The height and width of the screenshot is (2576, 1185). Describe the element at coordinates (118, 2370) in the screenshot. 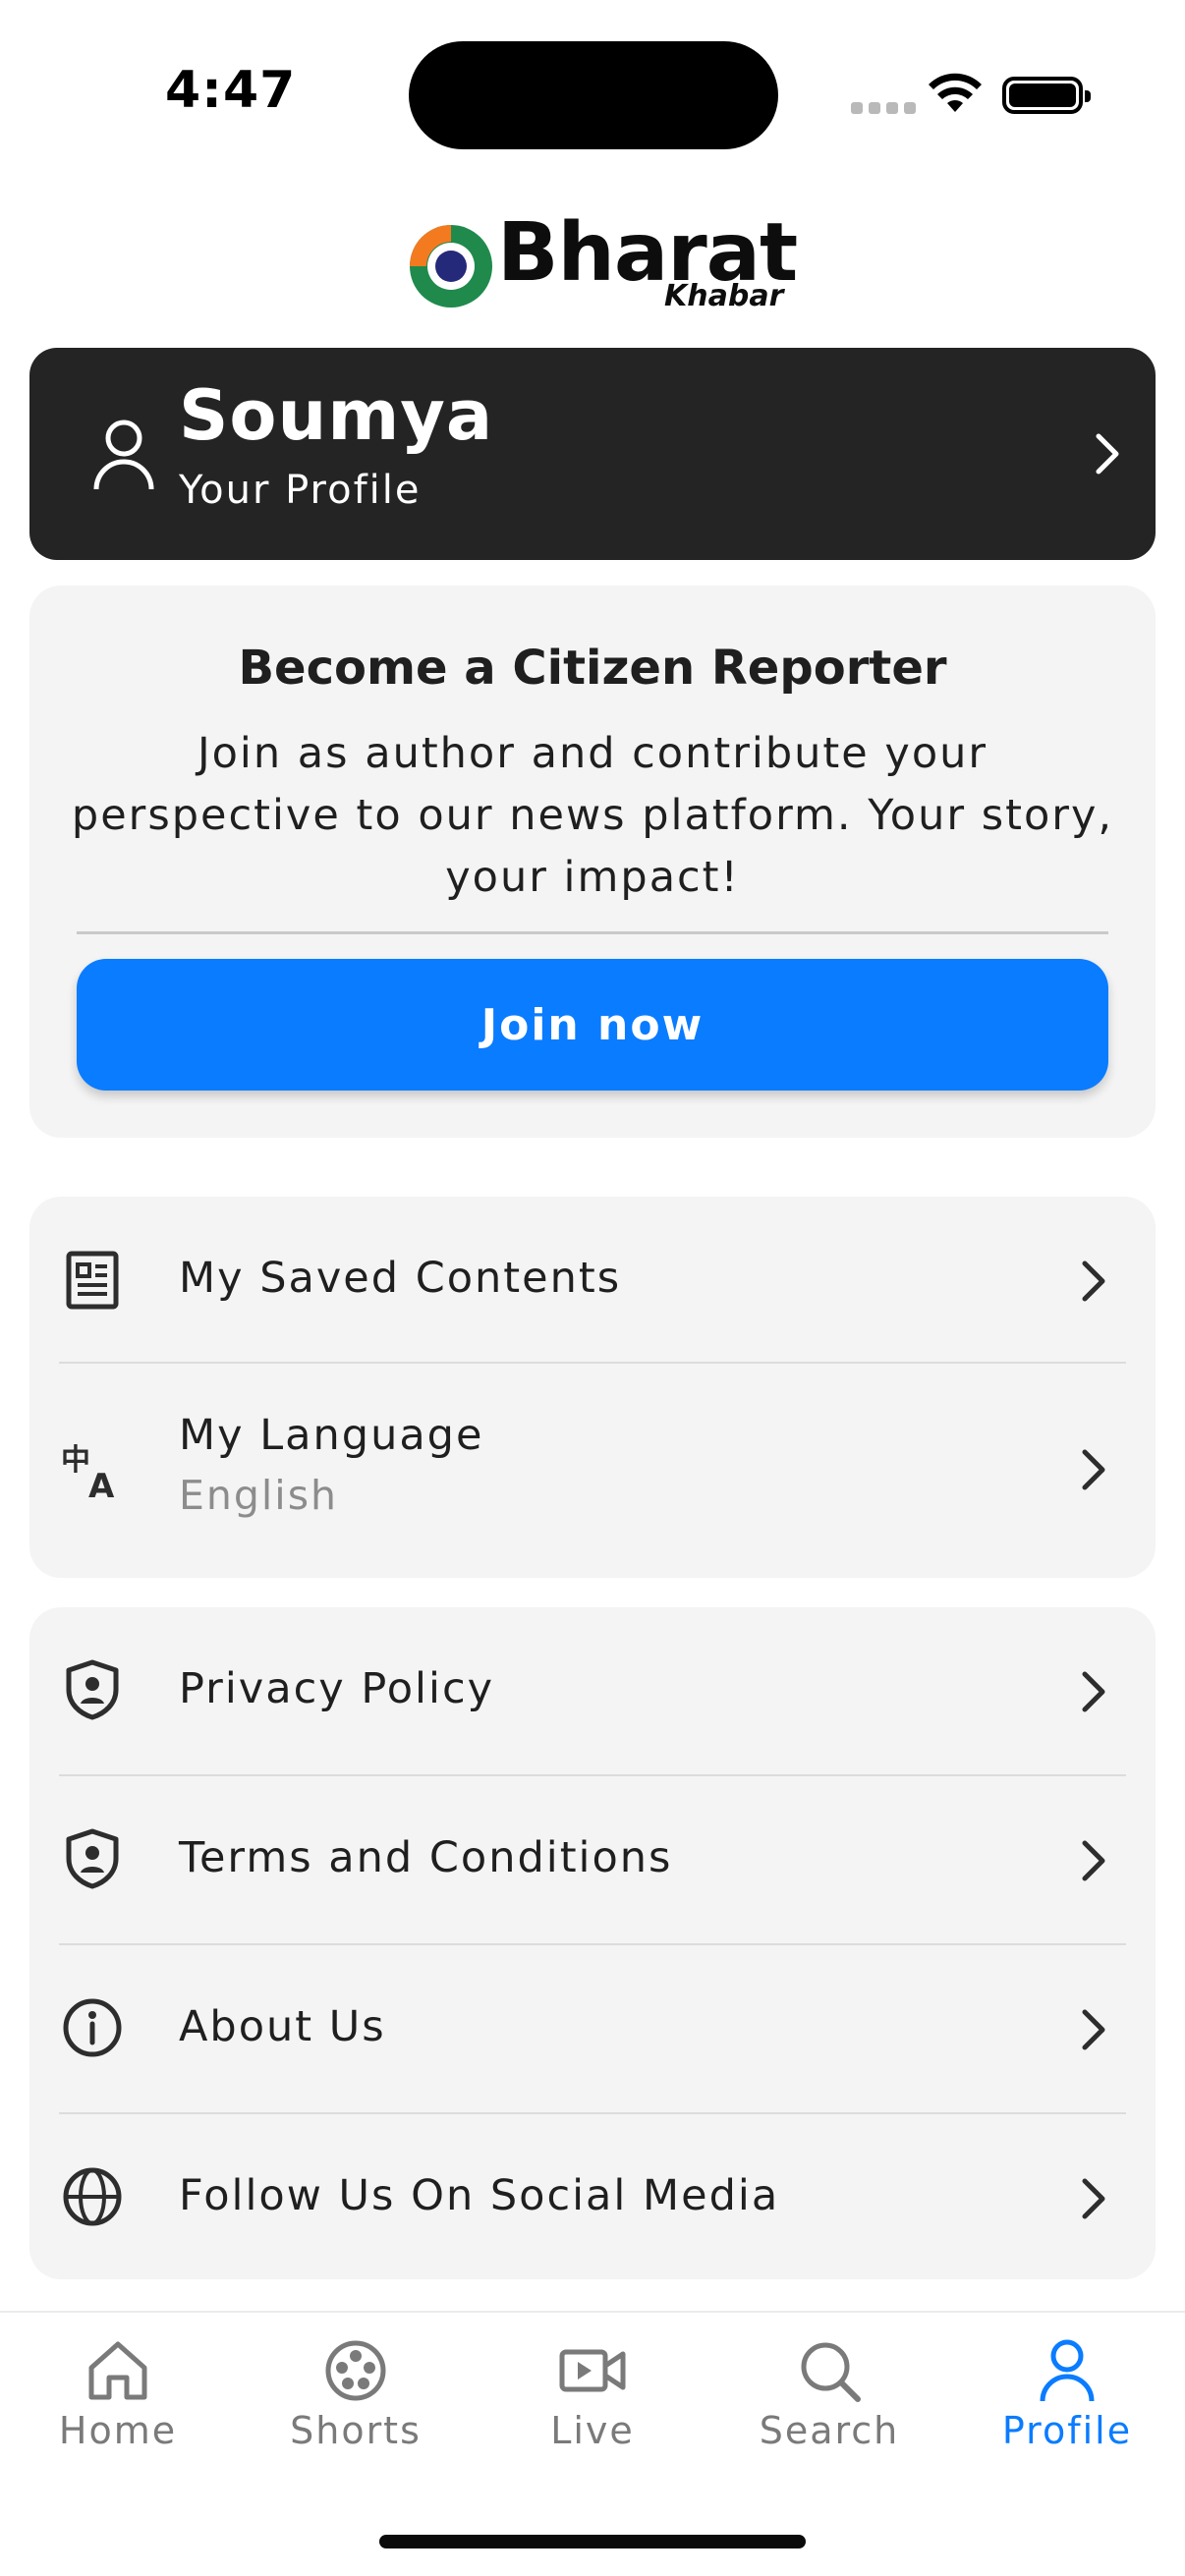

I see `home-icon` at that location.